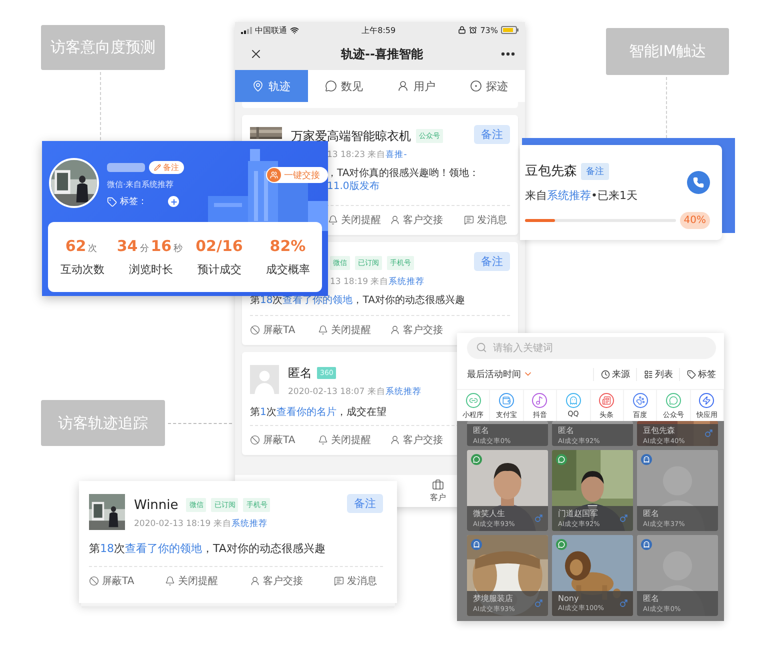 This screenshot has width=771, height=645. Describe the element at coordinates (659, 430) in the screenshot. I see `visitor-name: 豆包先森` at that location.